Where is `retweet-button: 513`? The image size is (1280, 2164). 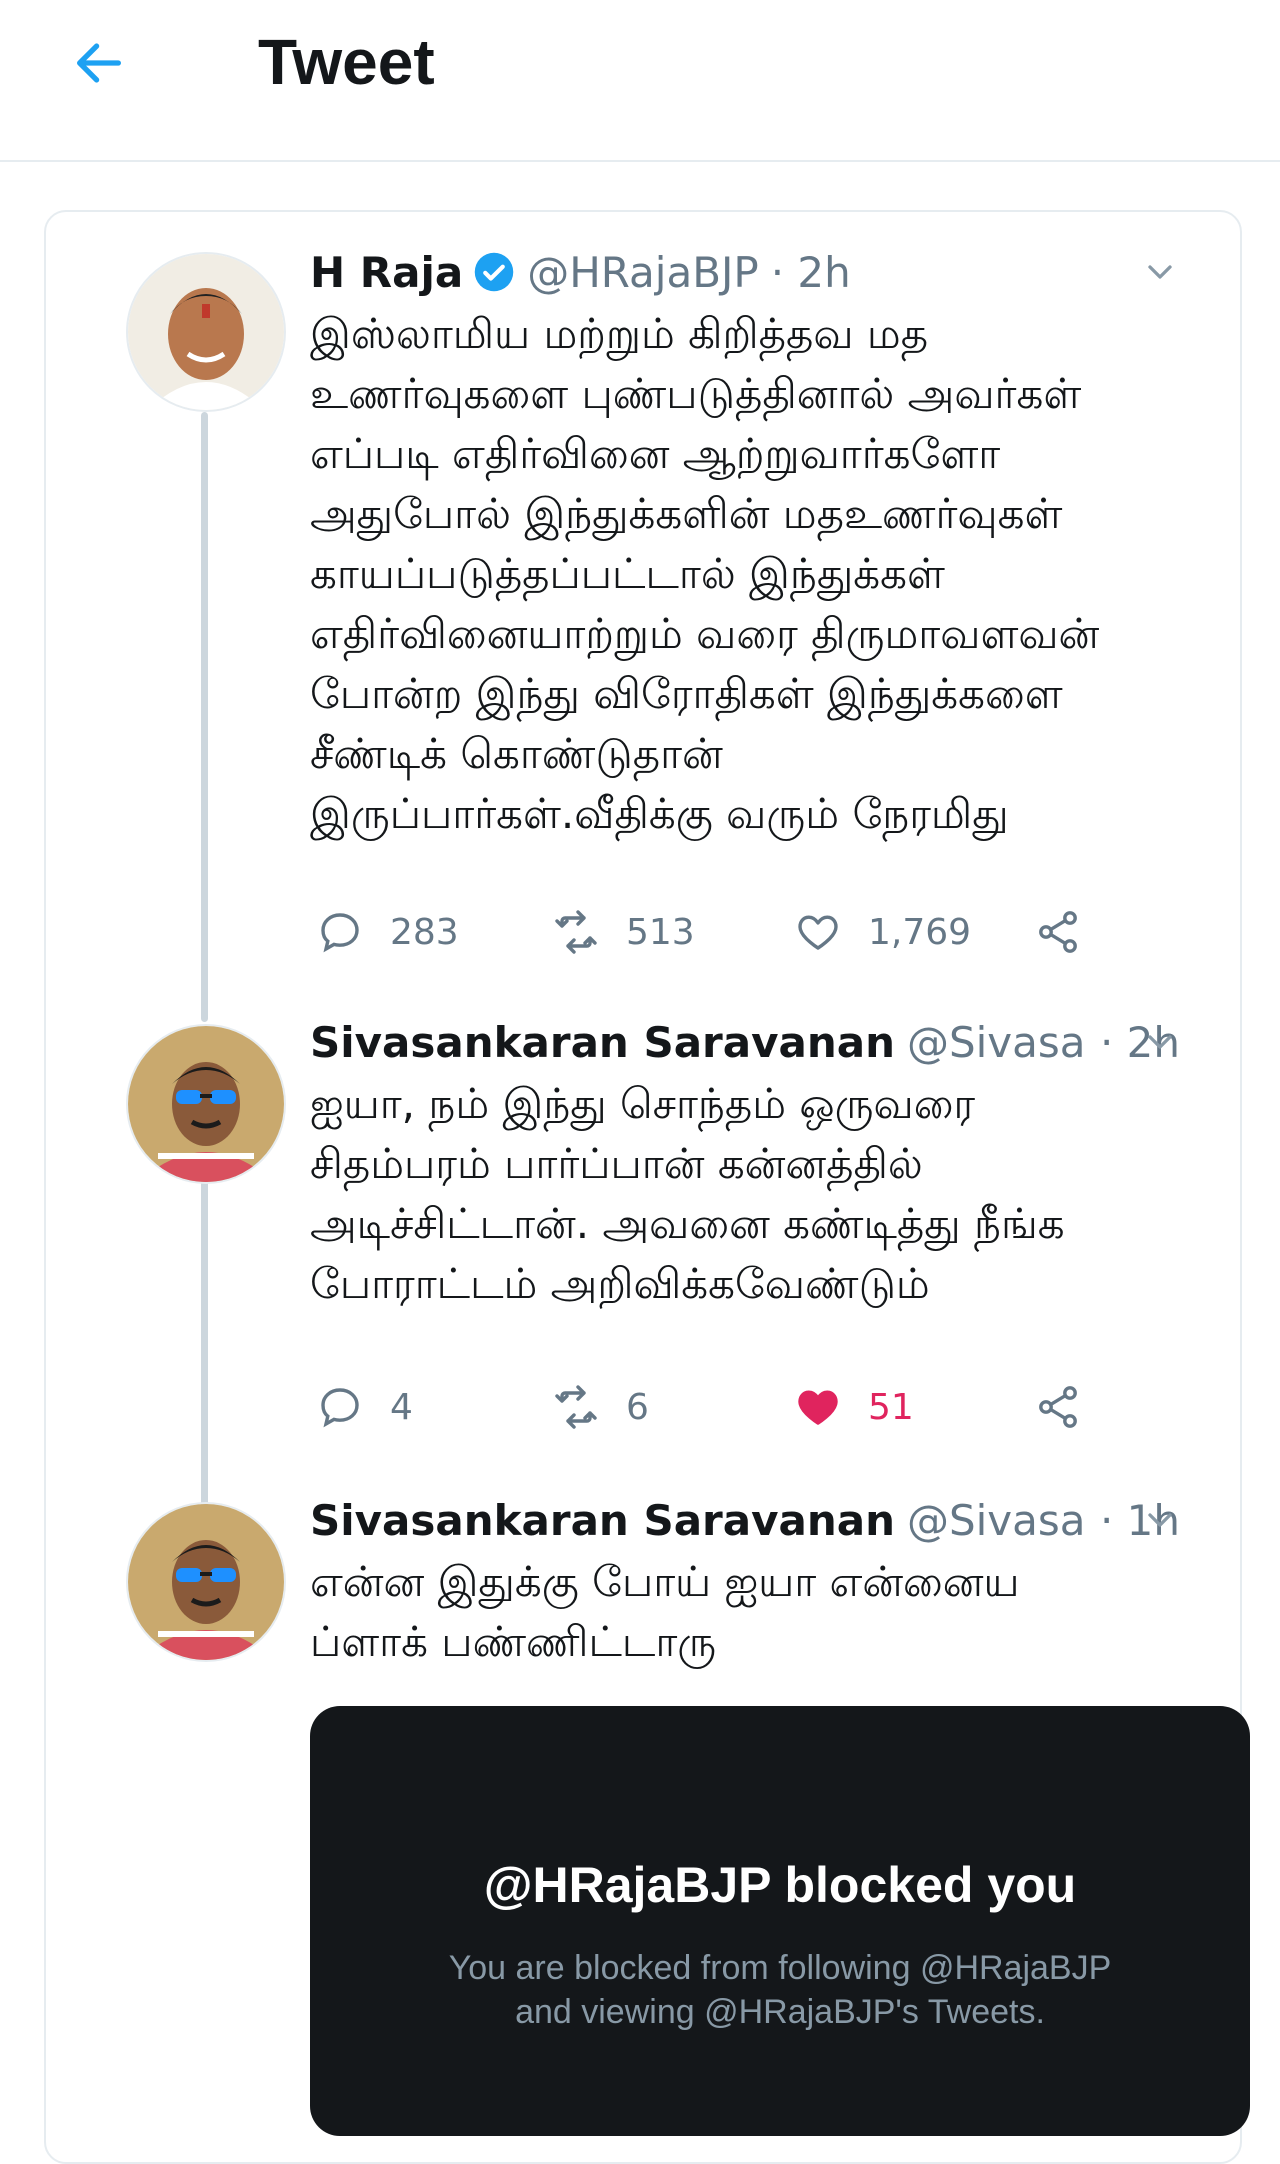 retweet-button: 513 is located at coordinates (623, 932).